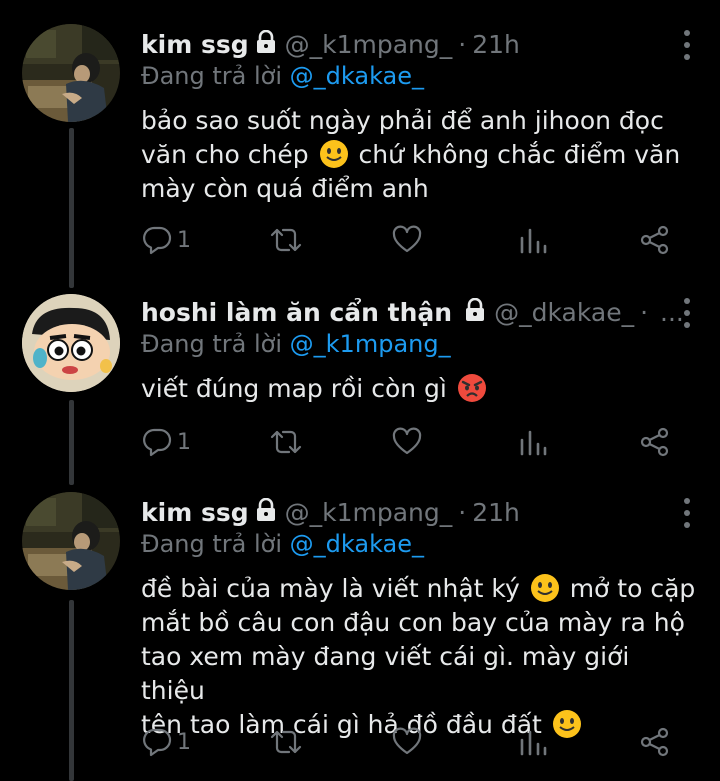 This screenshot has height=781, width=720. I want to click on text-line: mắt bồ câu con đậu con bay của mày ra hộ, so click(413, 622).